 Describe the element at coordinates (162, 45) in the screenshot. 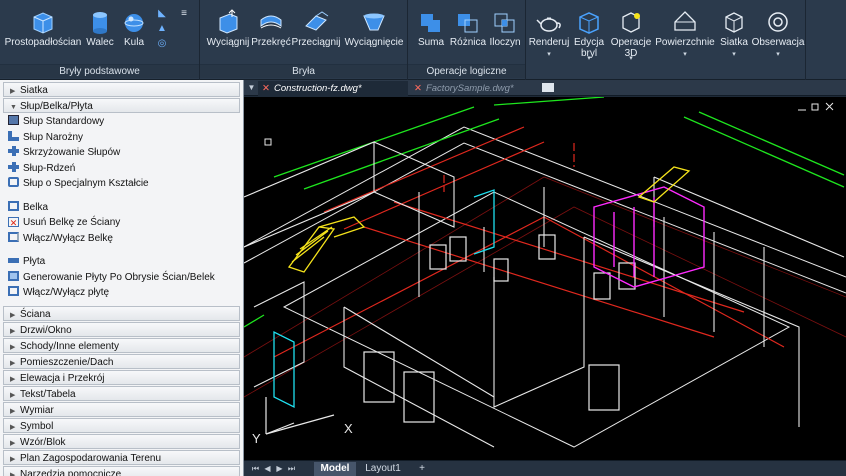

I see `torus-icon: ◎` at that location.